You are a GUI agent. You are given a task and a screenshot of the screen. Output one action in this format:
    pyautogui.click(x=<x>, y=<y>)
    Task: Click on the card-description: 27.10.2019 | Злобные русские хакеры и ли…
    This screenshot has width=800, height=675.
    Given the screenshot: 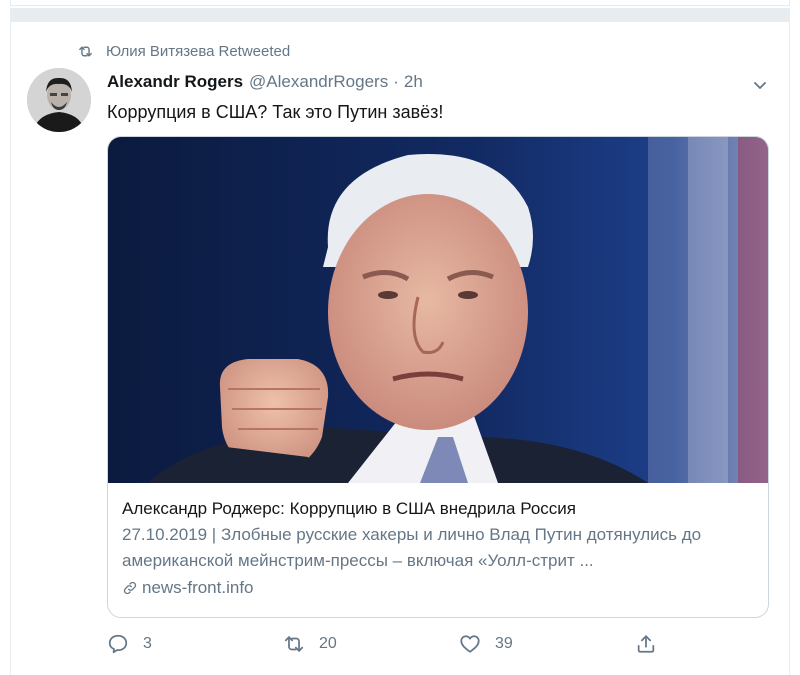 What is the action you would take?
    pyautogui.click(x=412, y=547)
    